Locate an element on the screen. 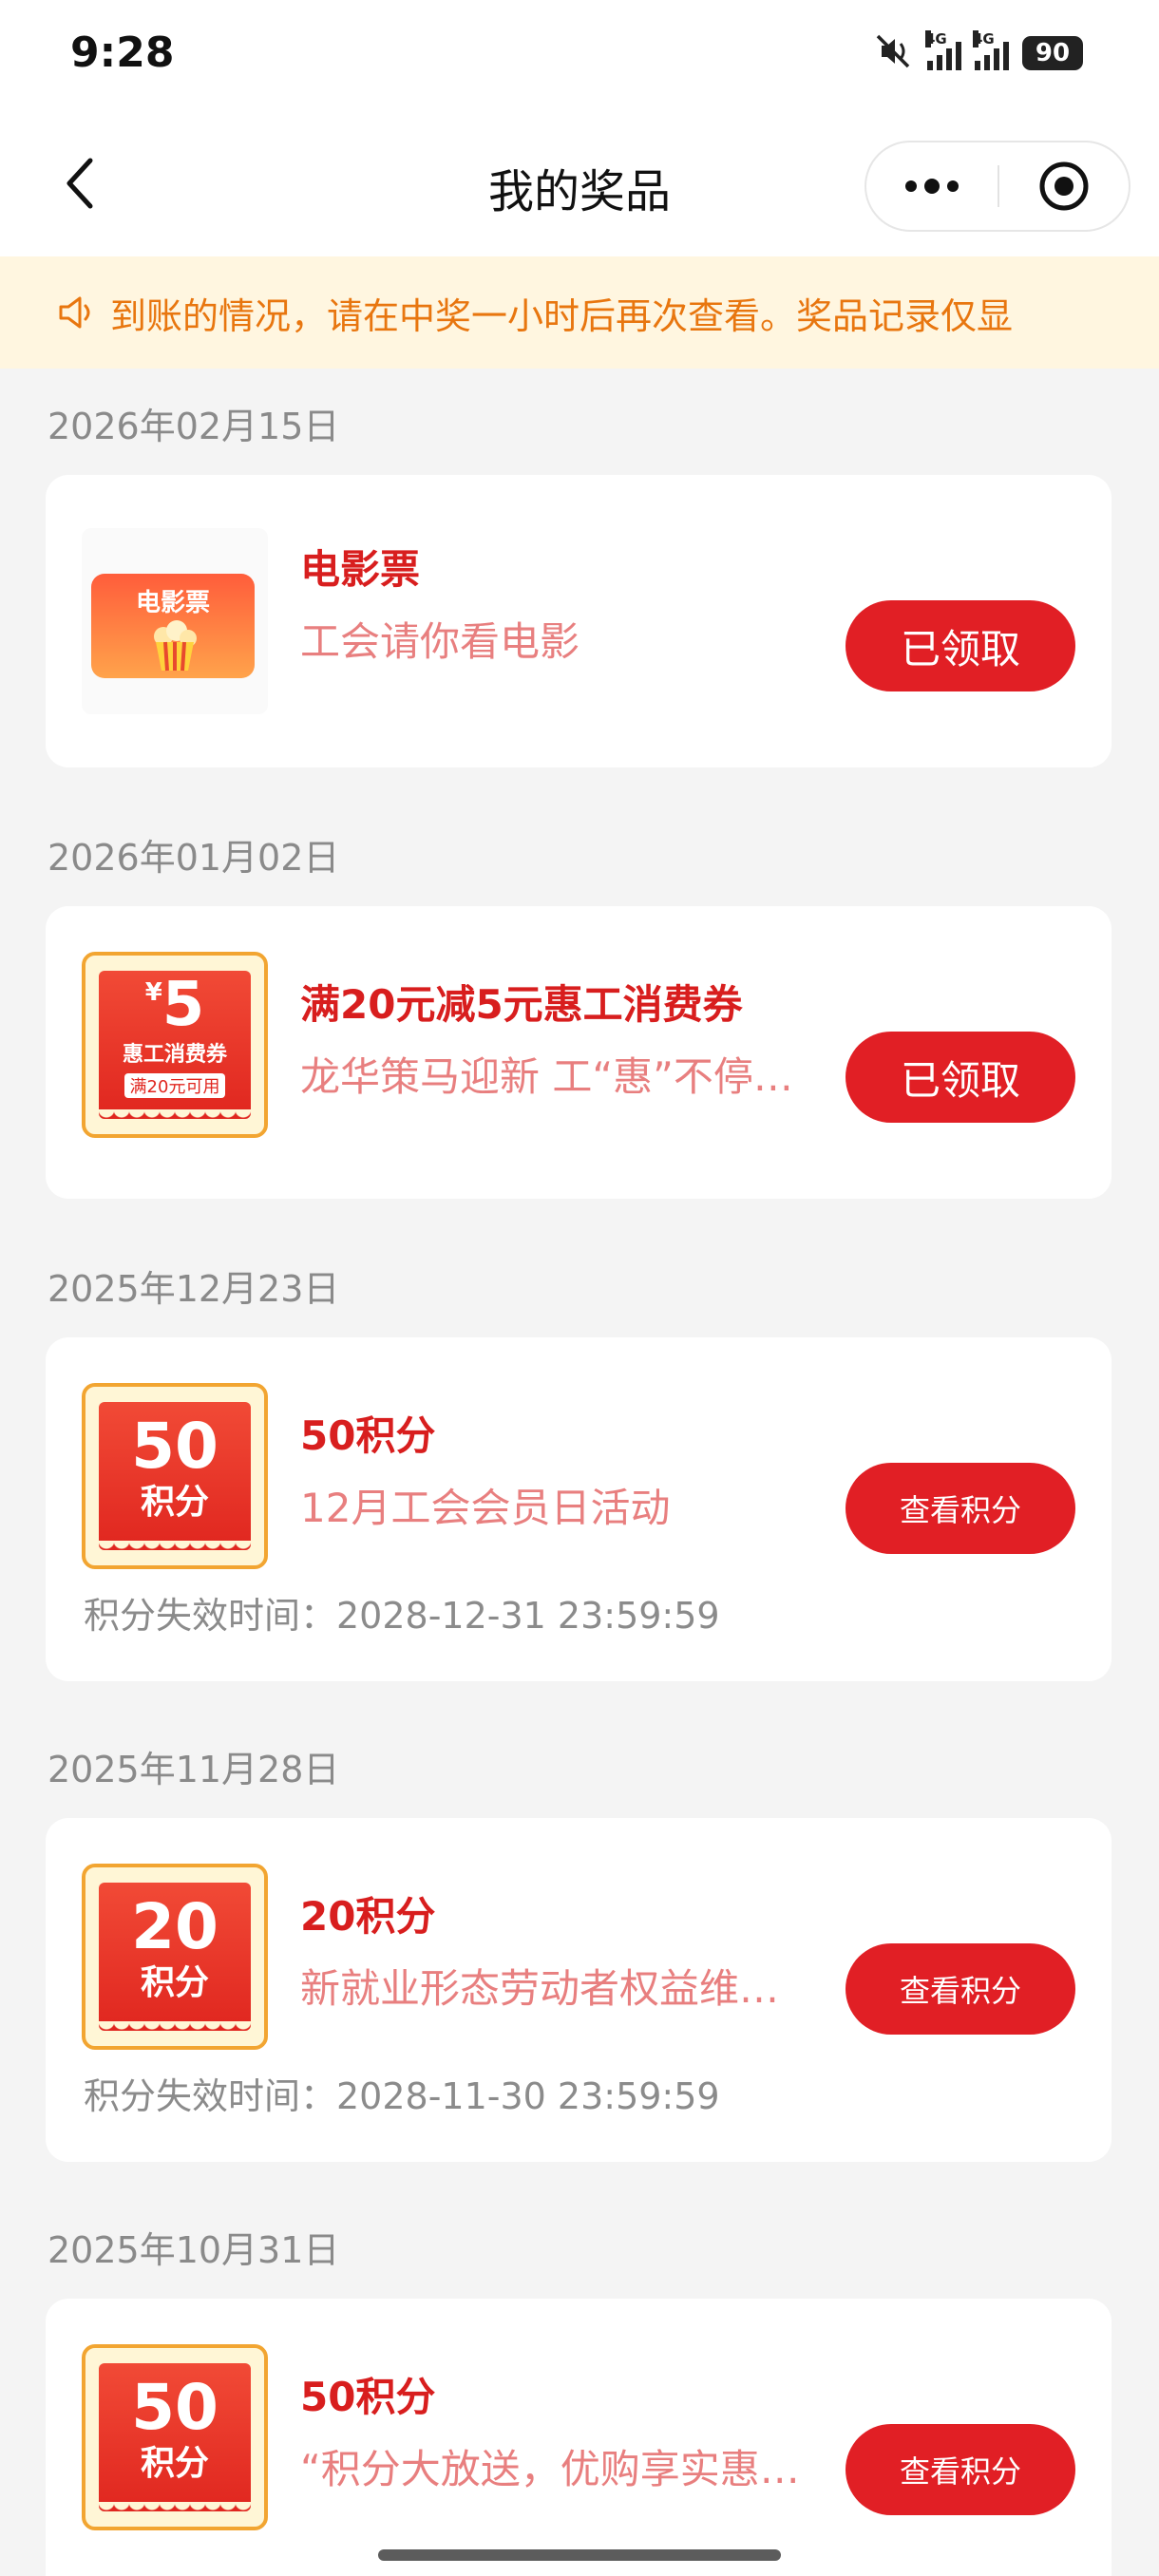 The height and width of the screenshot is (2576, 1159). prize-name: 电影票 is located at coordinates (360, 569).